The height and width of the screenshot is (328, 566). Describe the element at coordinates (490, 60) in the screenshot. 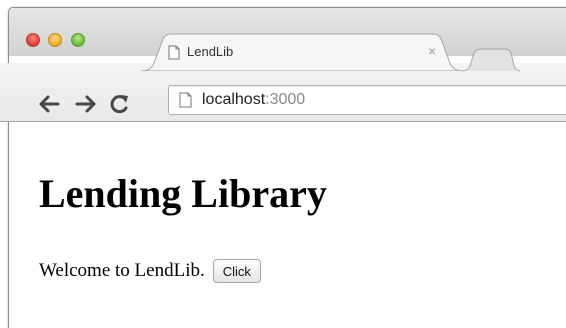

I see `new-tab-button` at that location.